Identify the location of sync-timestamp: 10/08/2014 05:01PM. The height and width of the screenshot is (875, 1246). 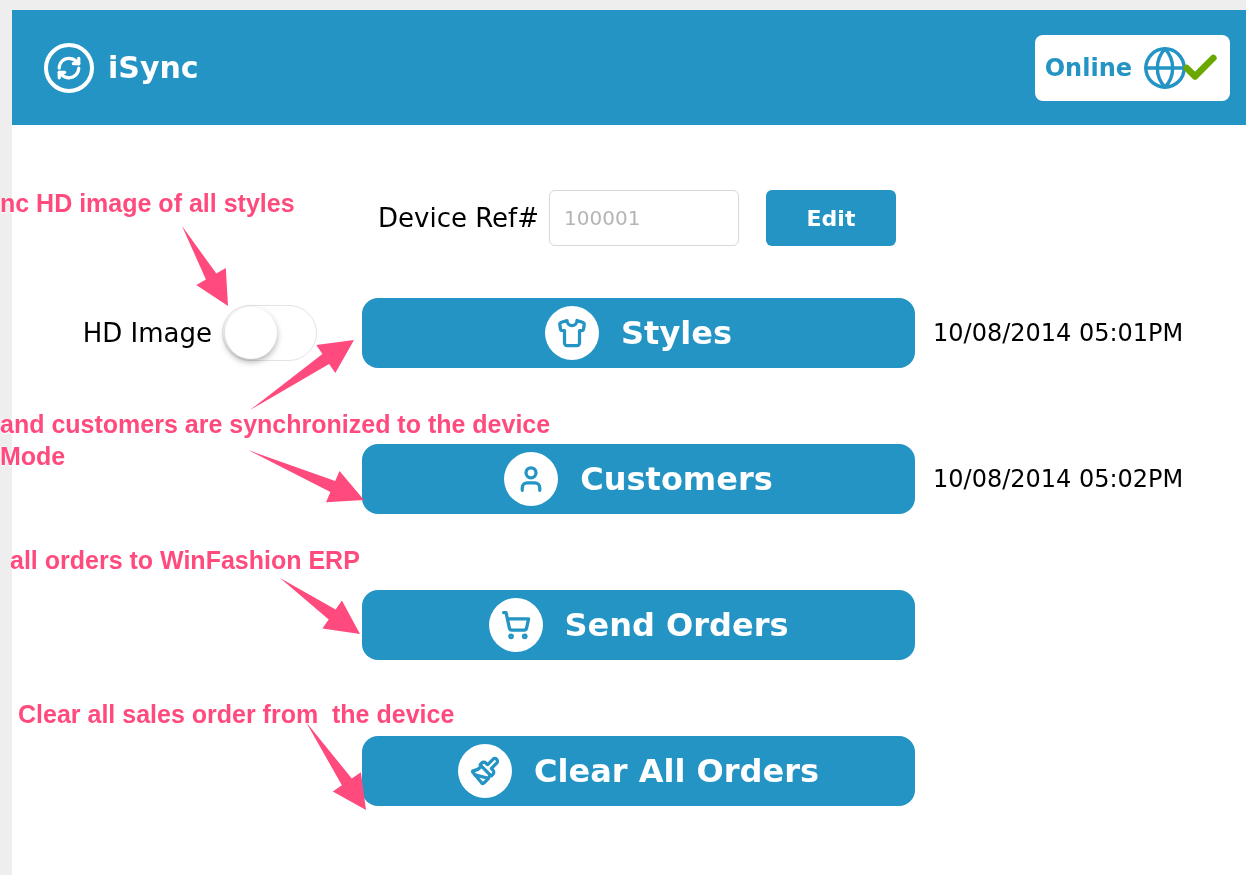
(1058, 333).